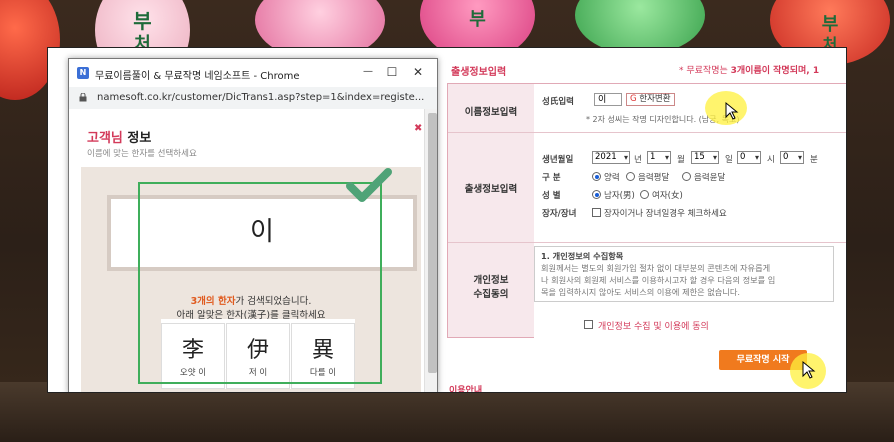 This screenshot has height=442, width=894. What do you see at coordinates (582, 256) in the screenshot?
I see `privacy-heading: 1. 개인정보의 수집항목` at bounding box center [582, 256].